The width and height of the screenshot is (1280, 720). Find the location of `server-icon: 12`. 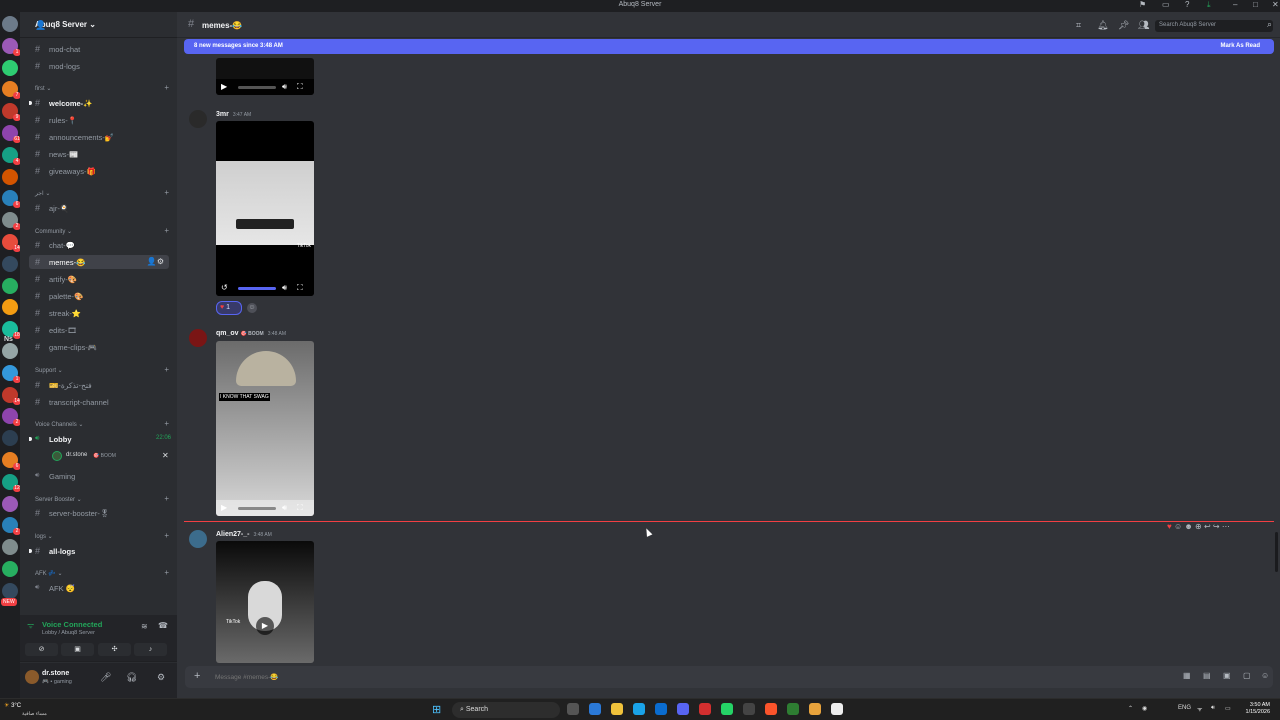

server-icon: 12 is located at coordinates (11, 482).